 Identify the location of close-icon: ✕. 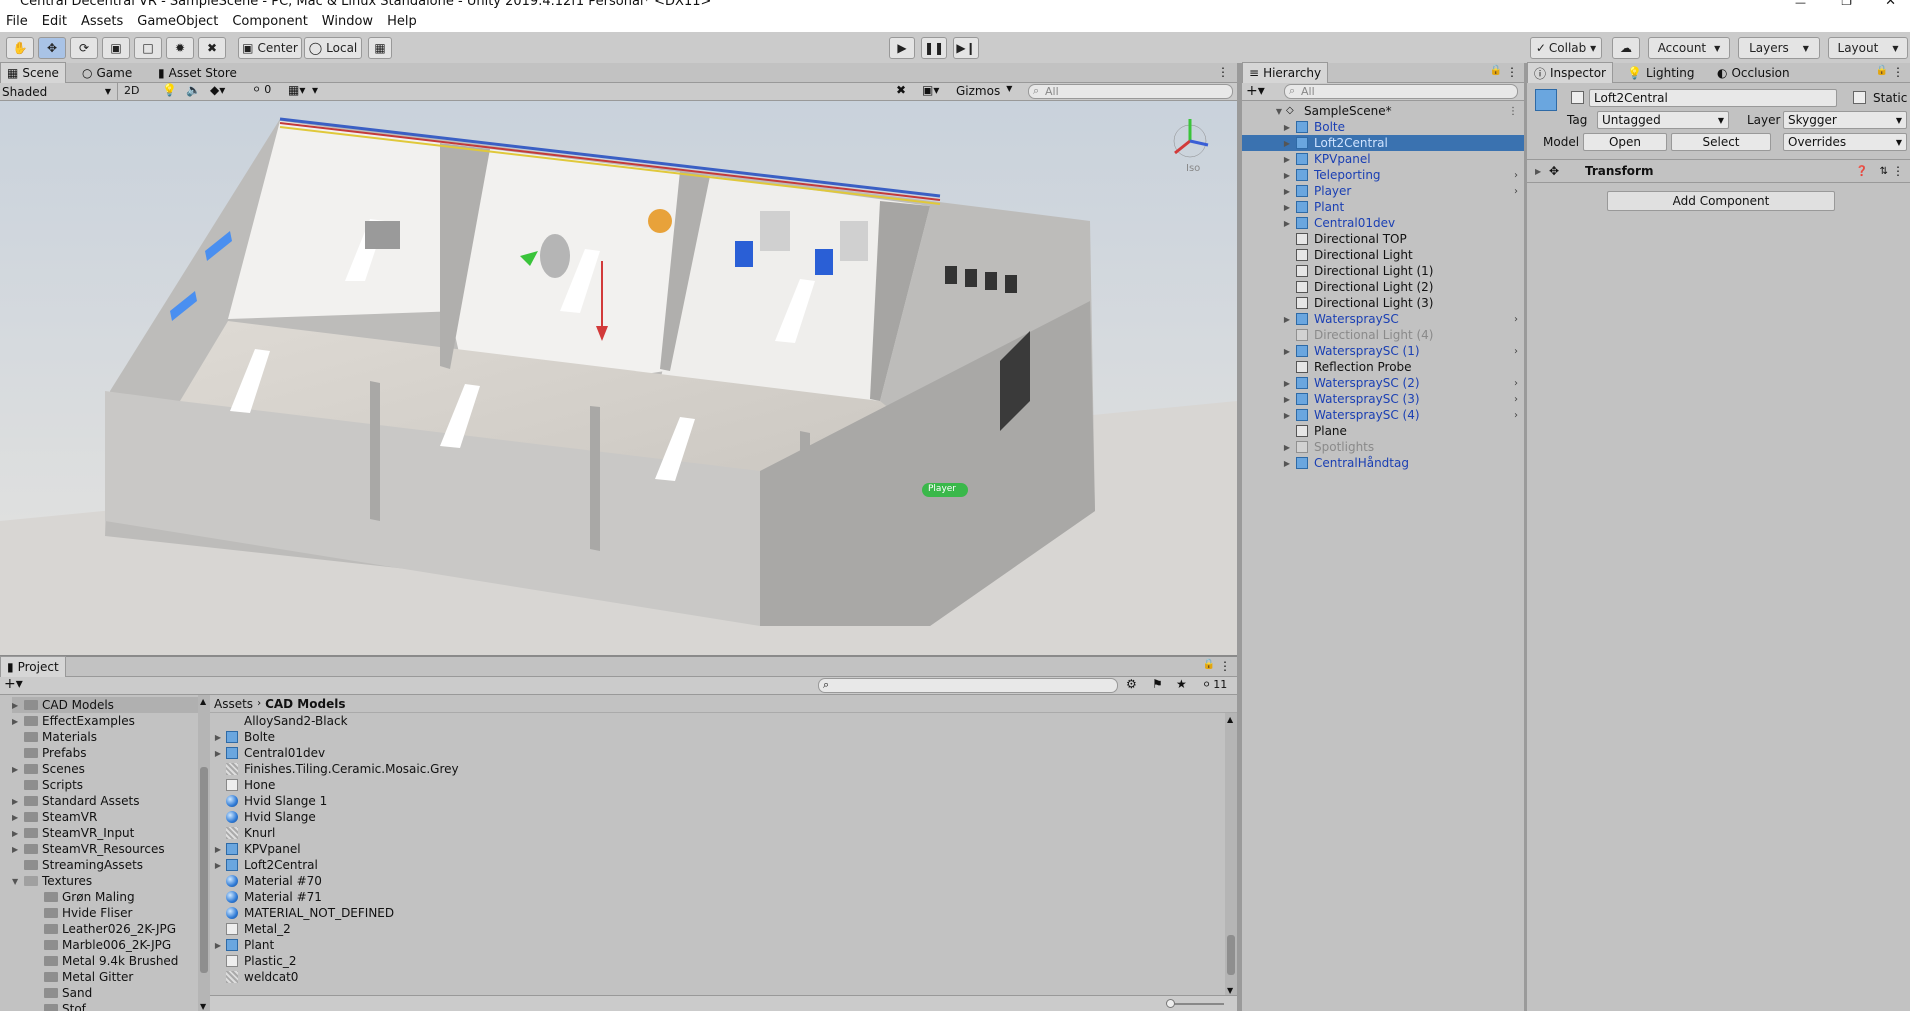
(1890, 4).